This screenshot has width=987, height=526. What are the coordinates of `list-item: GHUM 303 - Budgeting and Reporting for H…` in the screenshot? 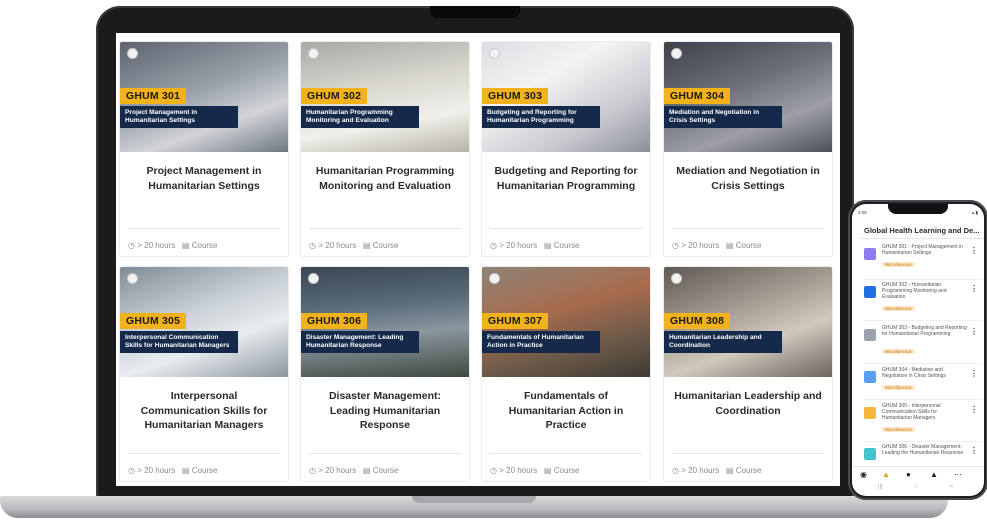 It's located at (923, 345).